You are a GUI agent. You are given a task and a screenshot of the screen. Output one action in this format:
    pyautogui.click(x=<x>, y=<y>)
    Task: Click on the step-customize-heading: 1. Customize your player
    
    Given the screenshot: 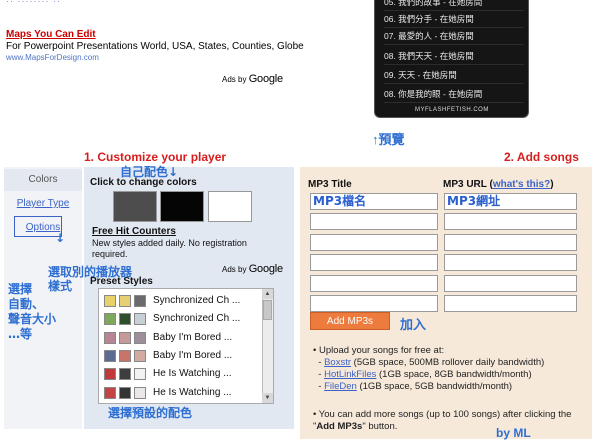 What is the action you would take?
    pyautogui.click(x=155, y=157)
    